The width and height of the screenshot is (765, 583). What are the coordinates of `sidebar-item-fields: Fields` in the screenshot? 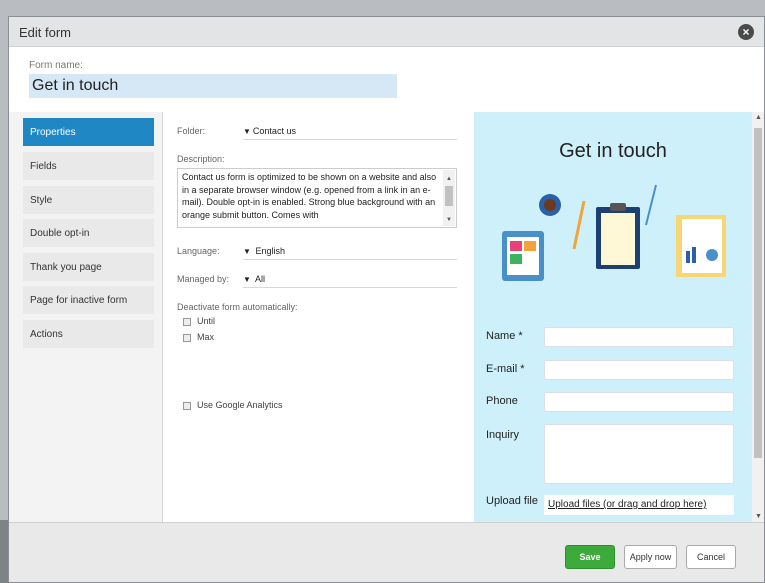 It's located at (88, 166).